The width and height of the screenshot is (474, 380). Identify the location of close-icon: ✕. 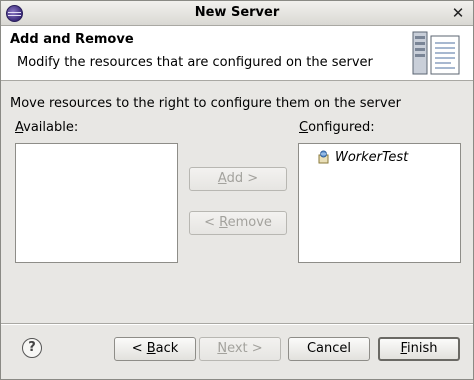
(458, 13).